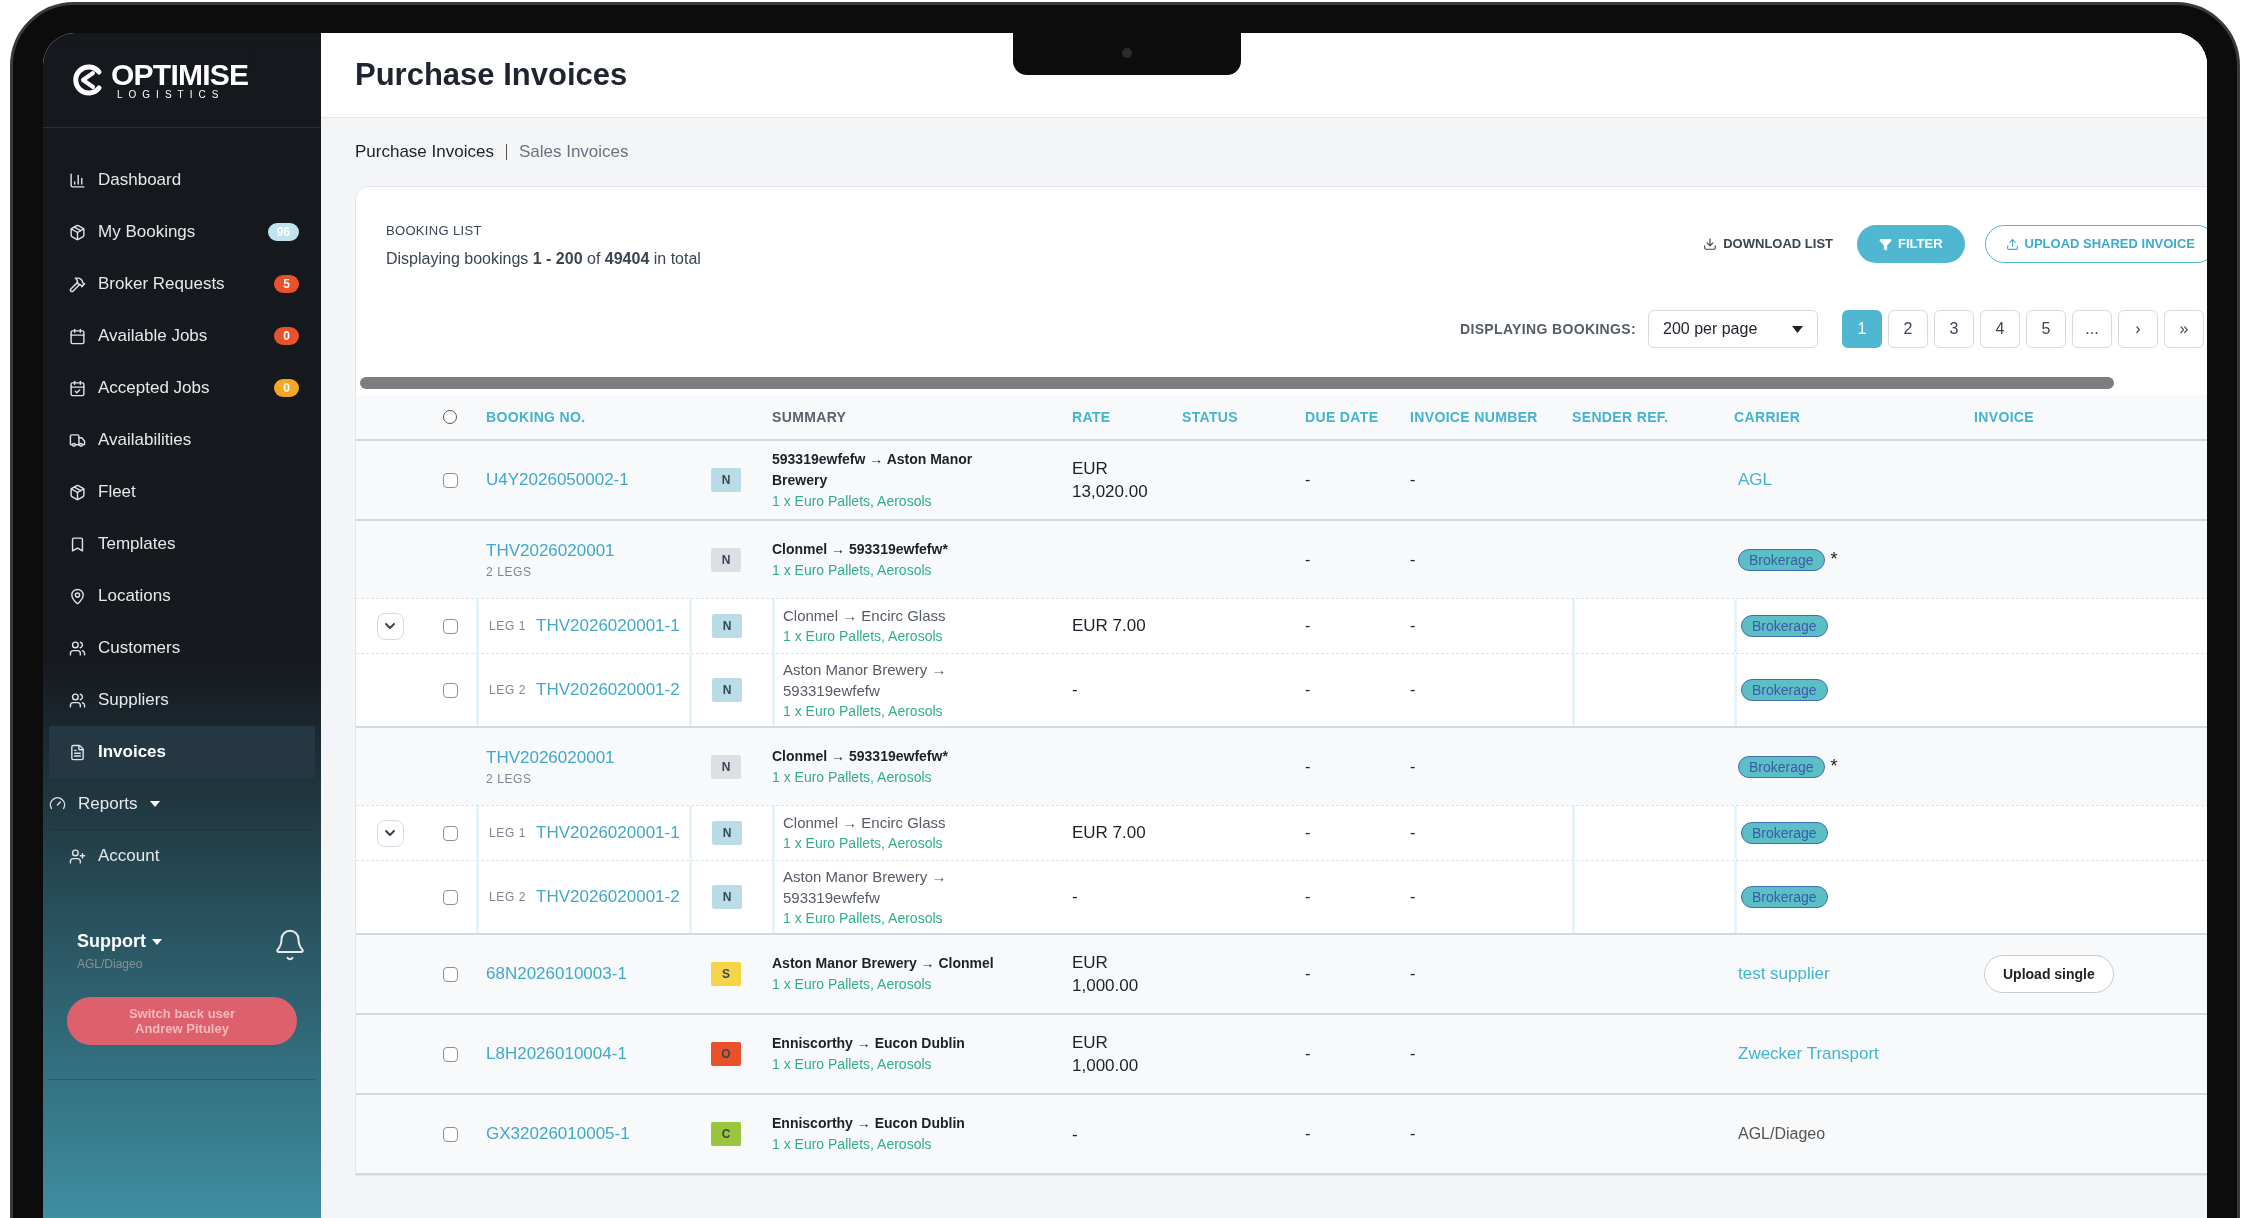 The width and height of the screenshot is (2250, 1218). What do you see at coordinates (182, 180) in the screenshot?
I see `sidebar-item: Dashboard` at bounding box center [182, 180].